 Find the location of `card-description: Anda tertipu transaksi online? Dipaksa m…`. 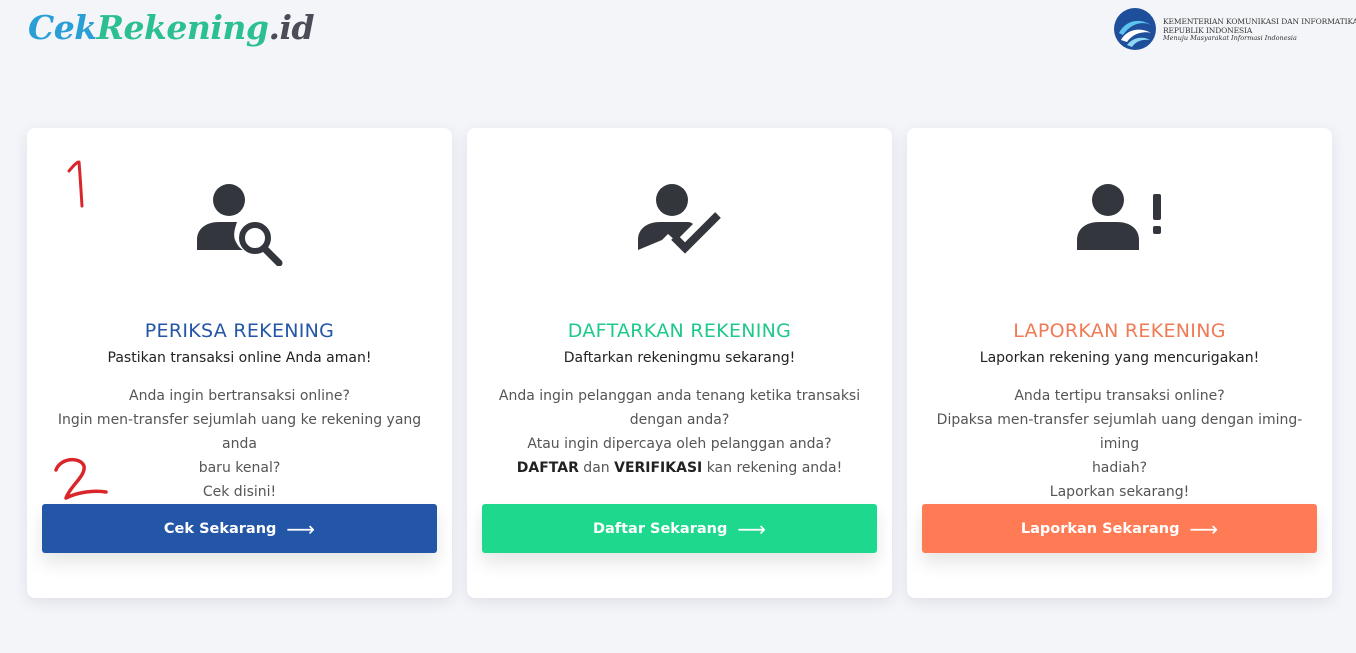

card-description: Anda tertipu transaksi online? Dipaksa m… is located at coordinates (1119, 444).